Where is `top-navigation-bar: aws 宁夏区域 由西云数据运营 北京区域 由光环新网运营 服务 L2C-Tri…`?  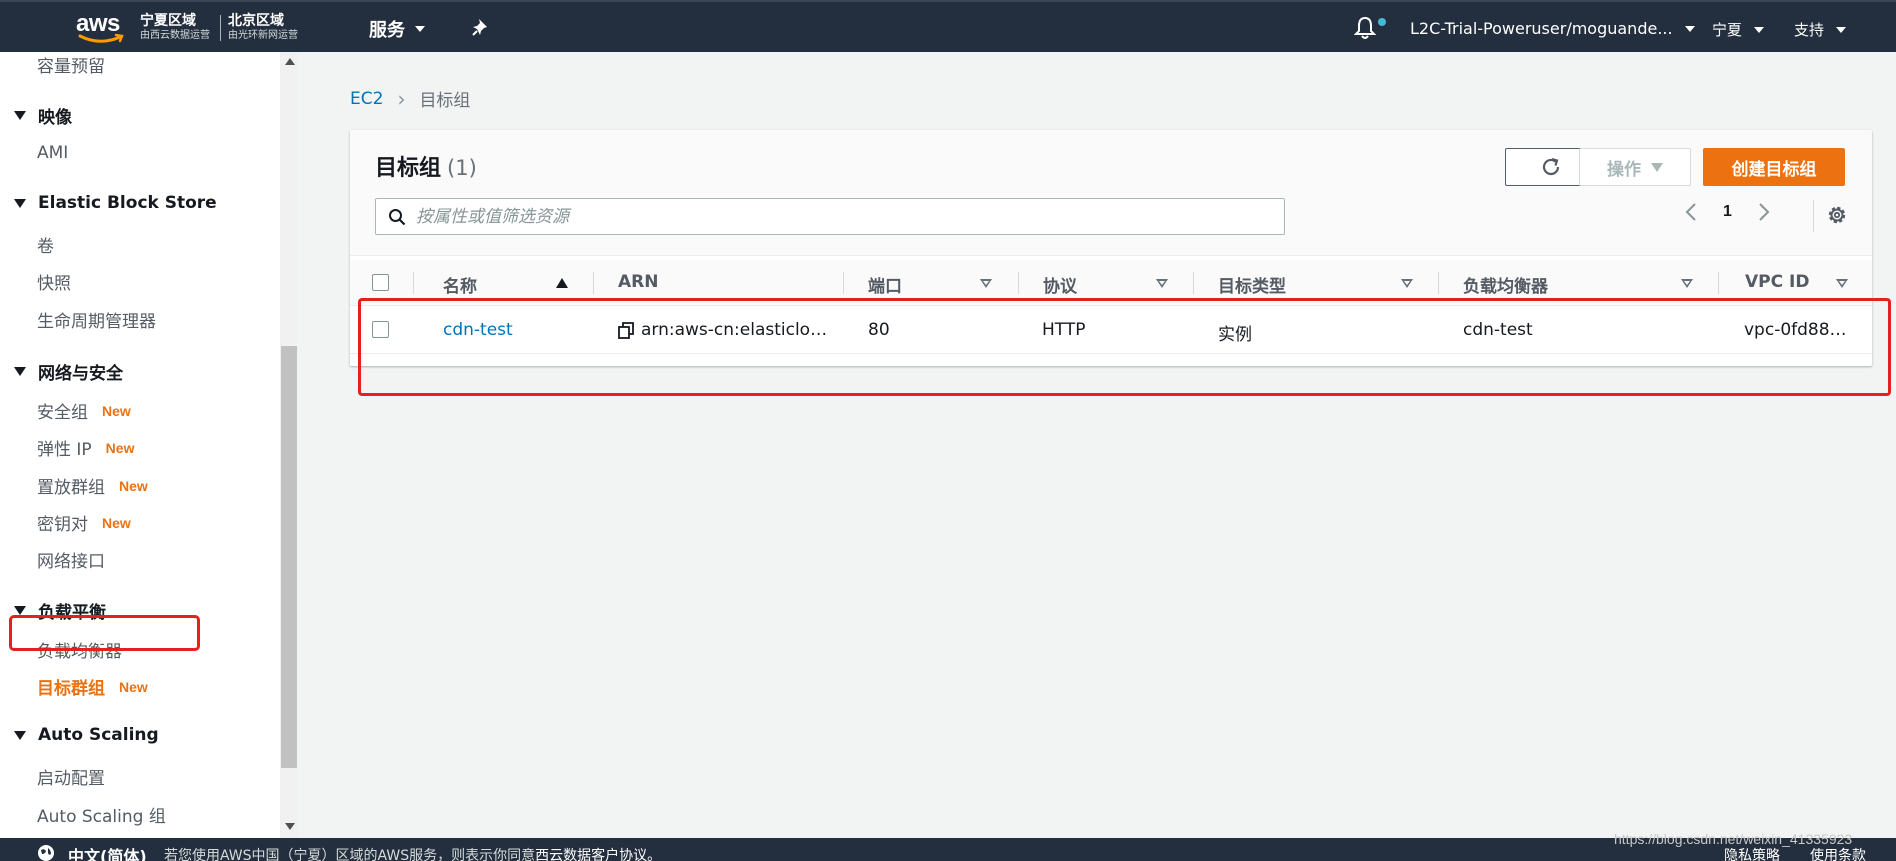
top-navigation-bar: aws 宁夏区域 由西云数据运营 北京区域 由光环新网运营 服务 L2C-Tri… is located at coordinates (948, 26).